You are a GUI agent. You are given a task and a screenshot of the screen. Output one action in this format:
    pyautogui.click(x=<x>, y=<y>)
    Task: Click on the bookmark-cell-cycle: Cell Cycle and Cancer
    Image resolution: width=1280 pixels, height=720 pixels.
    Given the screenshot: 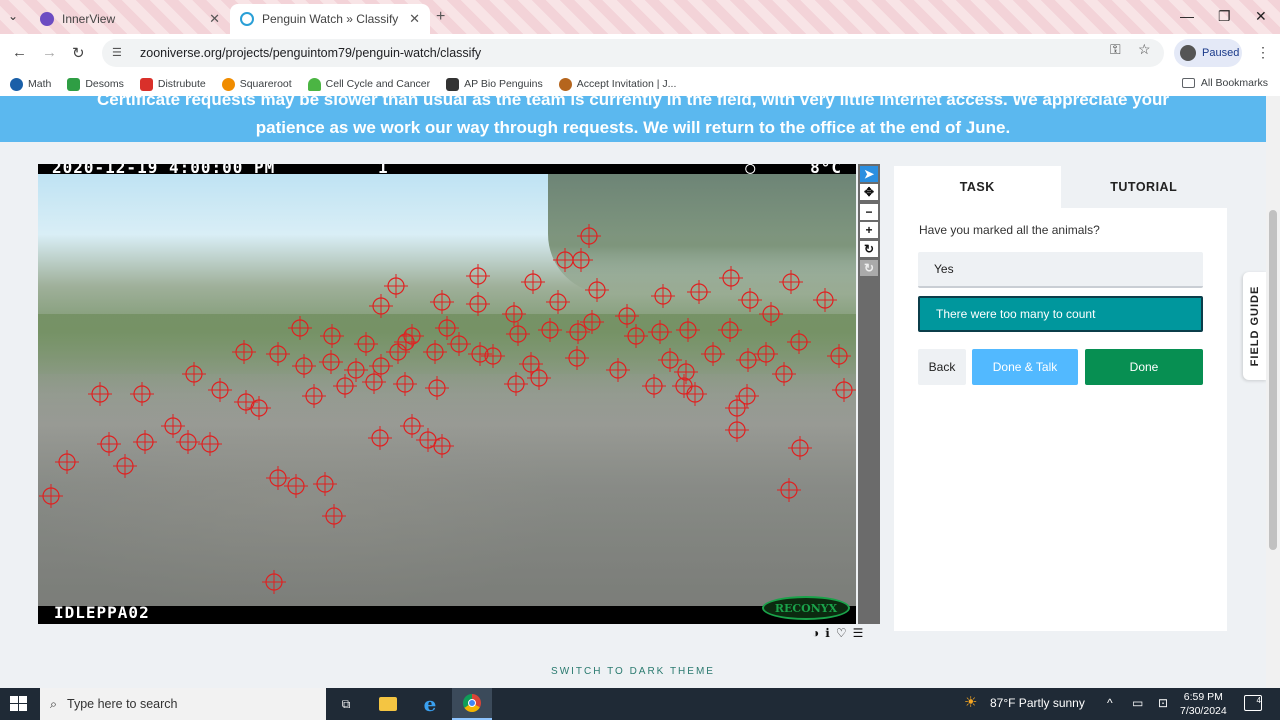 What is the action you would take?
    pyautogui.click(x=368, y=84)
    